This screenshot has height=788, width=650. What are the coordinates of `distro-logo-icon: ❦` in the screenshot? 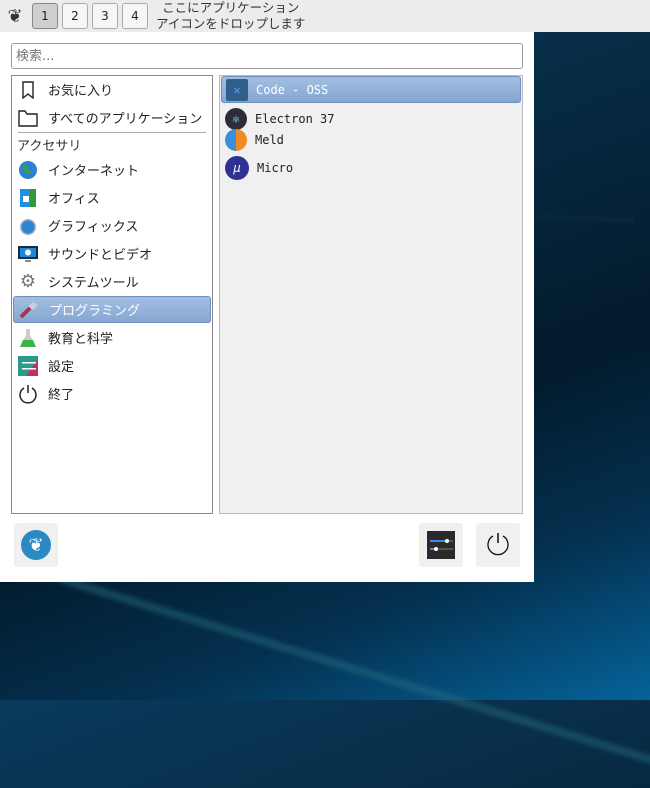 It's located at (36, 545).